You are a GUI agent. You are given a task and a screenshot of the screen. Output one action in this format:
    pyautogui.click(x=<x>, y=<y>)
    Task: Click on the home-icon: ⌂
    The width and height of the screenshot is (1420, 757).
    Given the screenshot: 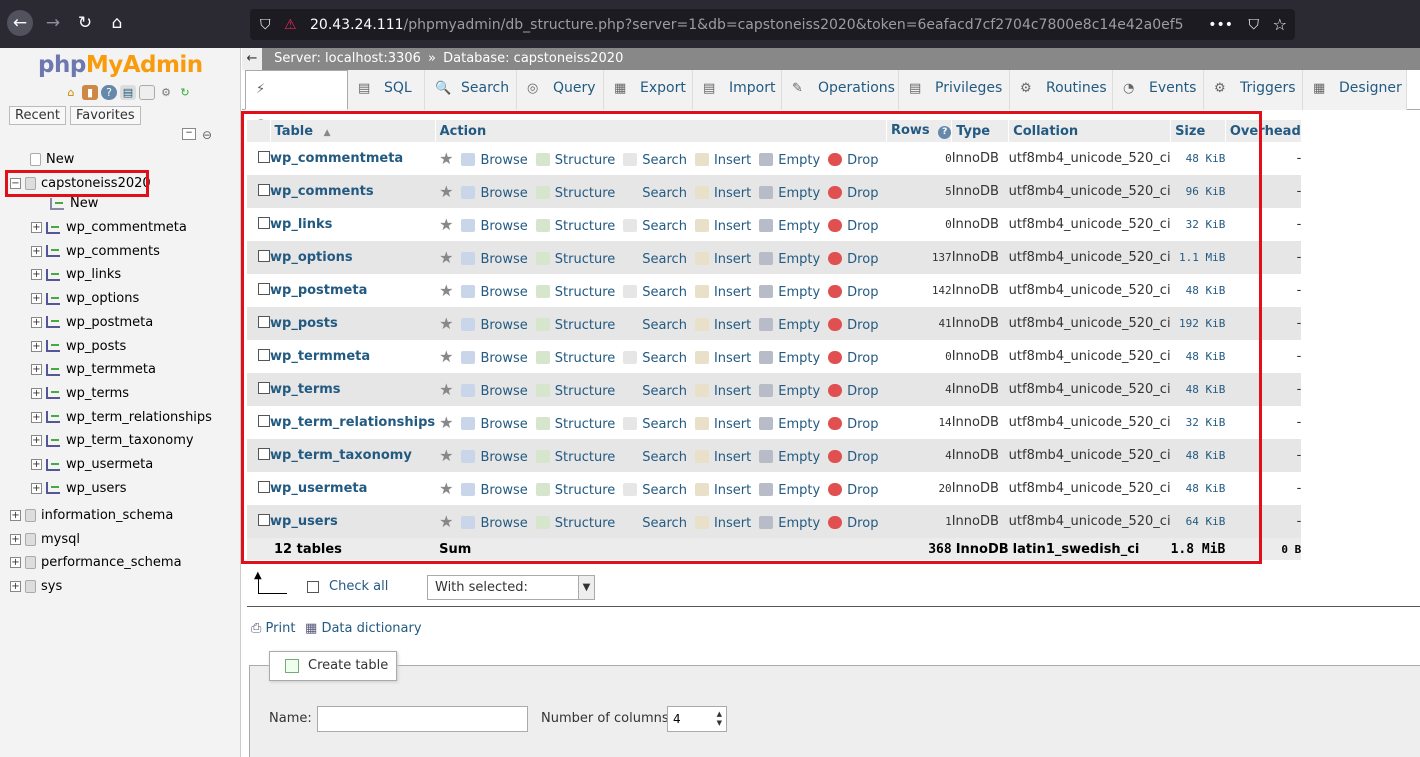 What is the action you would take?
    pyautogui.click(x=117, y=23)
    